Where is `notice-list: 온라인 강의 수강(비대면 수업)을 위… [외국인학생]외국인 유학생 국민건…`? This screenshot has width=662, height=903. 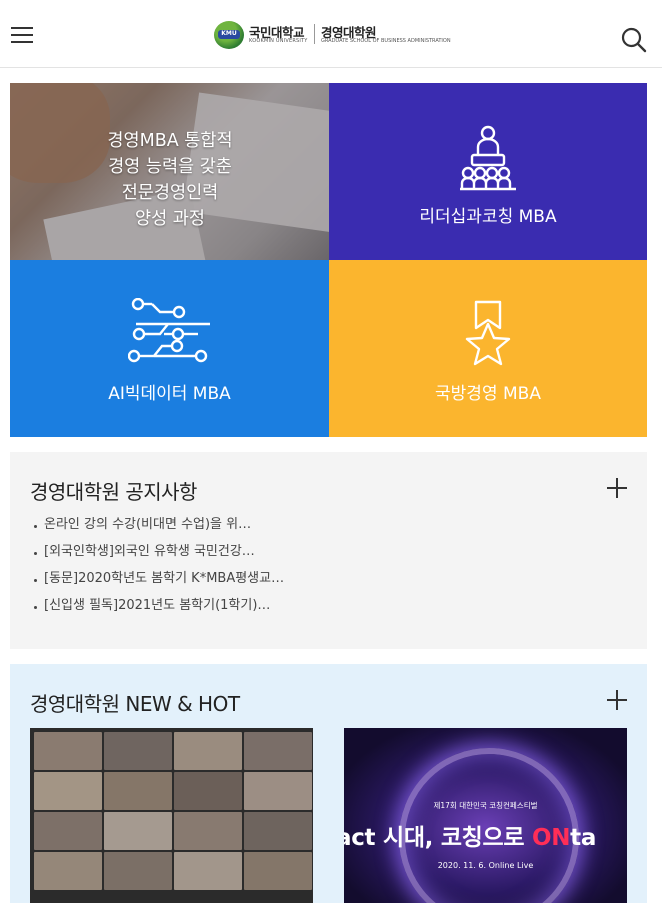
notice-list: 온라인 강의 수강(비대면 수업)을 위… [외국인학생]외국인 유학생 국민건… is located at coordinates (158, 570).